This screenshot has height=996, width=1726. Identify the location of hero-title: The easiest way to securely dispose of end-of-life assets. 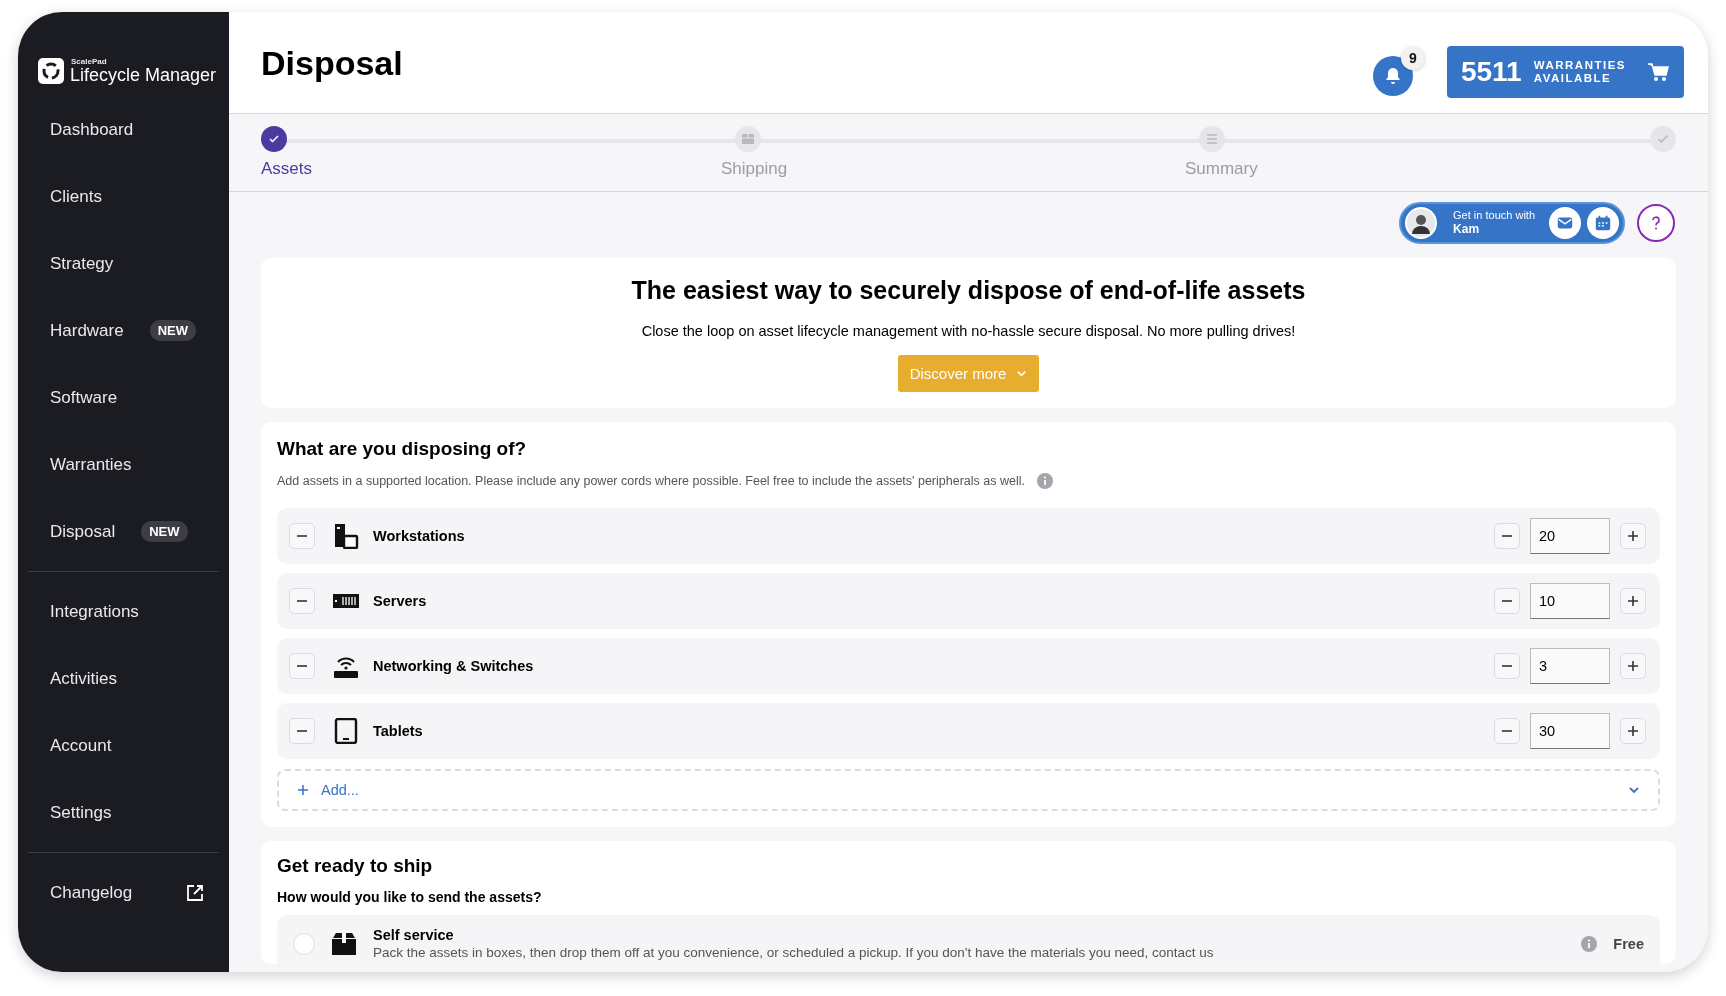
(968, 290).